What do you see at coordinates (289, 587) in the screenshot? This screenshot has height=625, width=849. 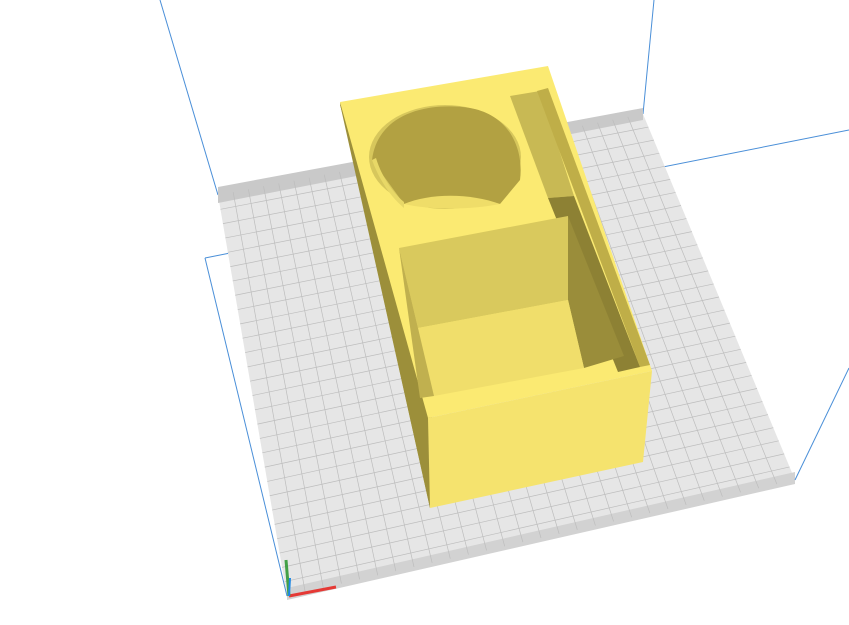 I see `z-axis-line` at bounding box center [289, 587].